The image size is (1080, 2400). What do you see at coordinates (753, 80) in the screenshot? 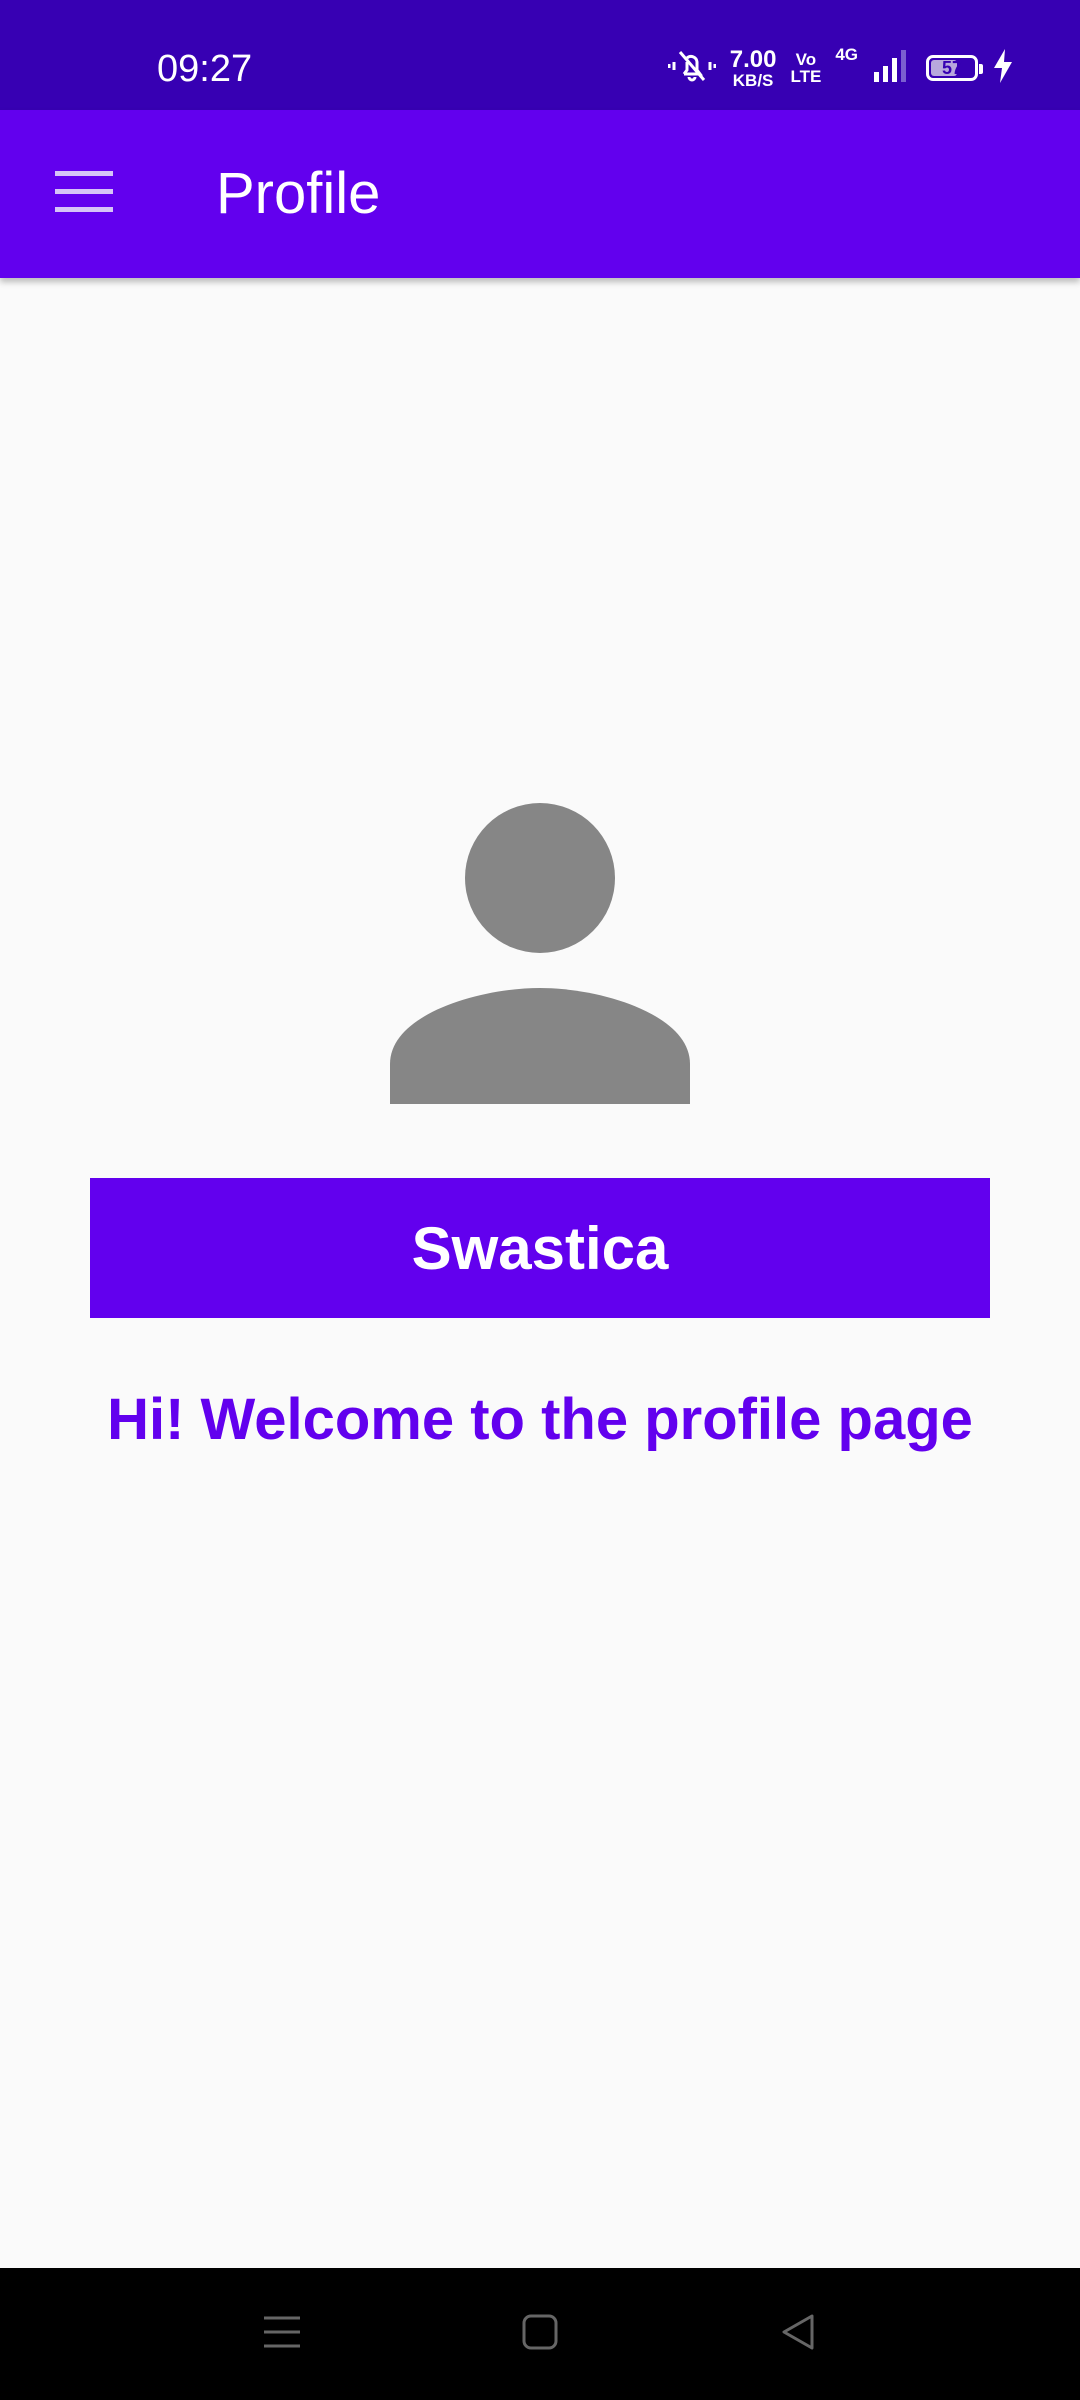
I see `network-speed-unit: KB/S` at bounding box center [753, 80].